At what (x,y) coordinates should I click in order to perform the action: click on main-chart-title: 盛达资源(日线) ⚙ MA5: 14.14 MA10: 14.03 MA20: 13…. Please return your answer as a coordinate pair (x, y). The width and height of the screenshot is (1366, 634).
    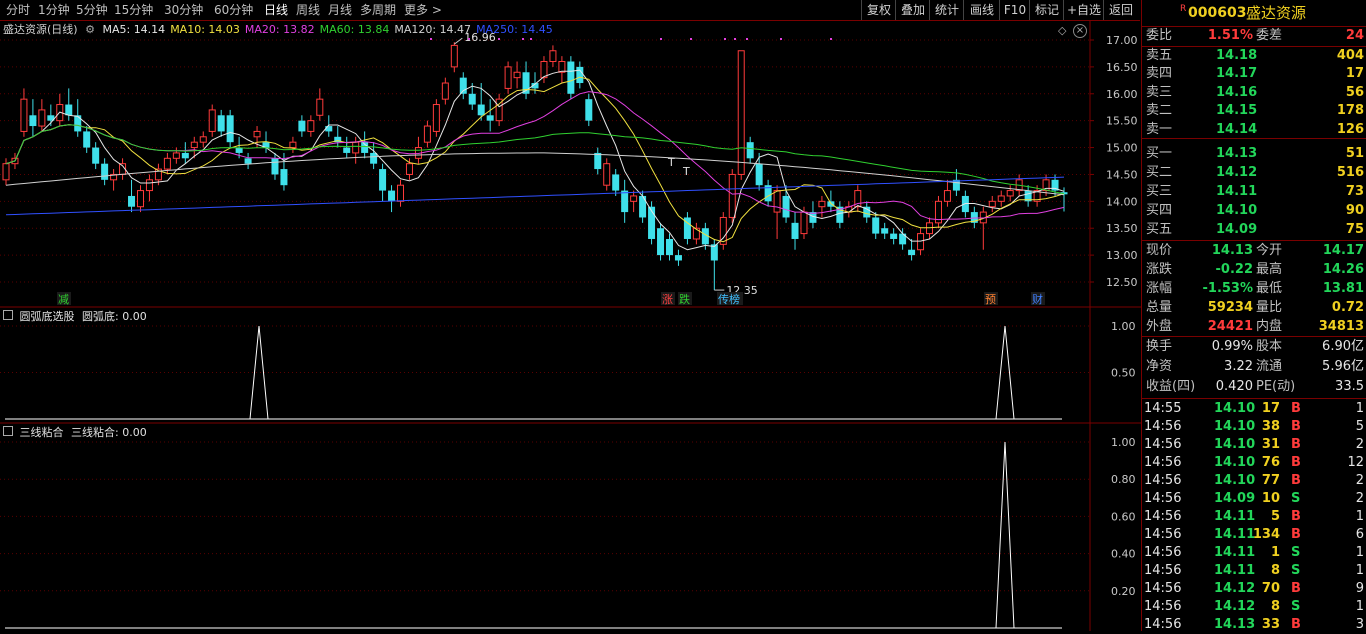
    Looking at the image, I should click on (282, 30).